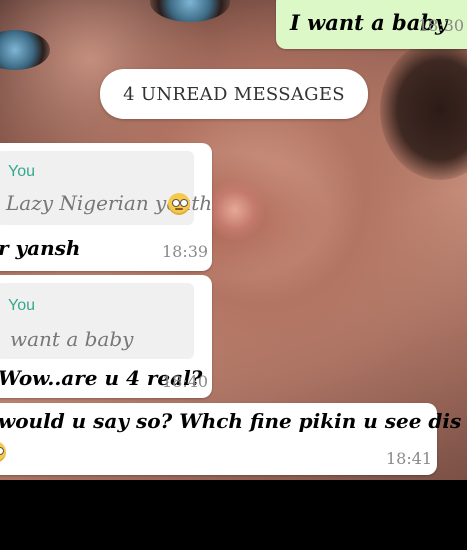 The height and width of the screenshot is (550, 467). I want to click on message-time: 18:30, so click(441, 25).